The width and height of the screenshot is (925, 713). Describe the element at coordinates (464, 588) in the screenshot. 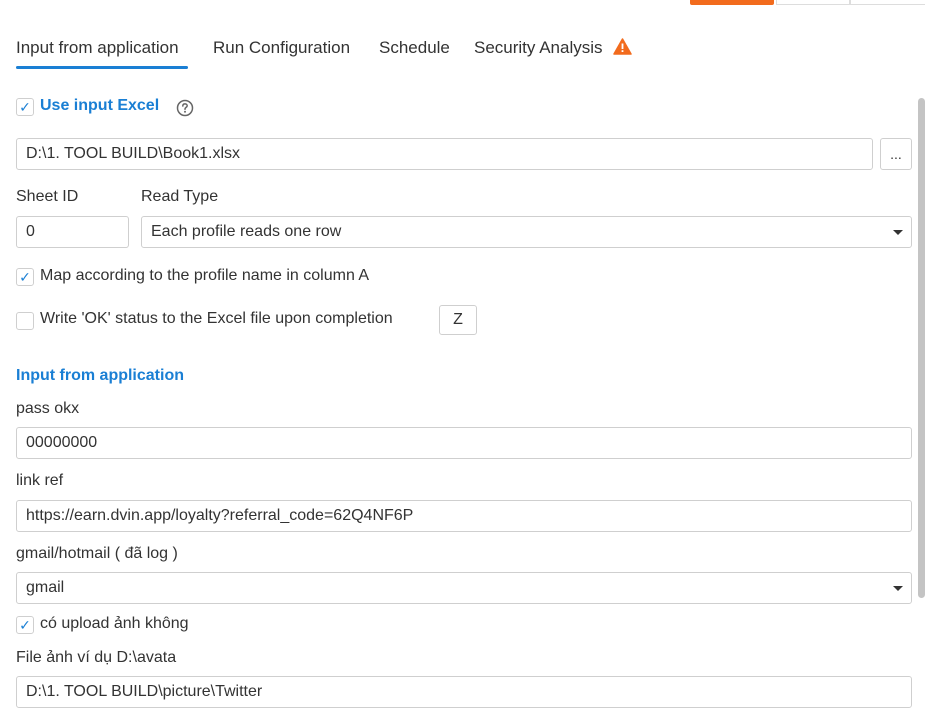

I see `gmail-select: gmail` at that location.